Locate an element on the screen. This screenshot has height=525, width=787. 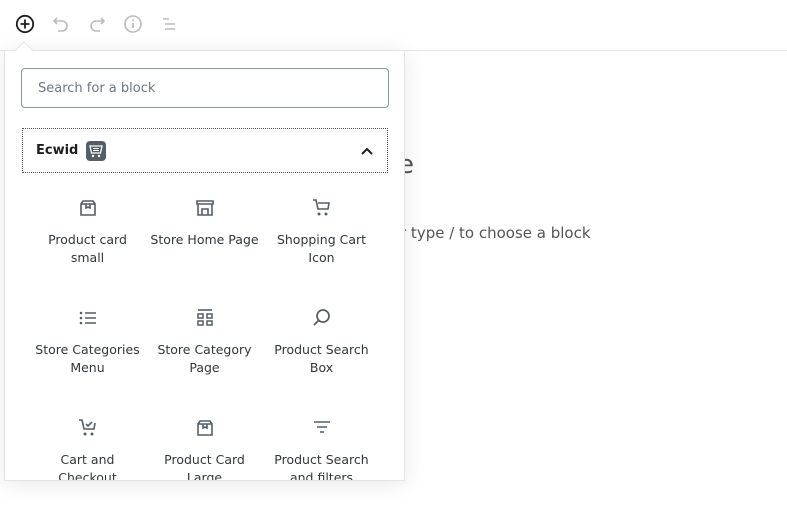
block-label: Store Categories Menu is located at coordinates (87, 358).